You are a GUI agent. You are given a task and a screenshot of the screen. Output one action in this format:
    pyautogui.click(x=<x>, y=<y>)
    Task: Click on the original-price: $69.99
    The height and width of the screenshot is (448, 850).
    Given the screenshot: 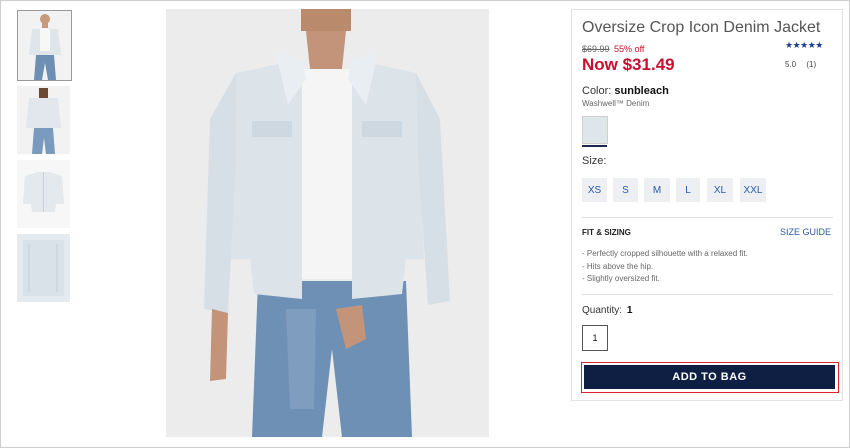 What is the action you would take?
    pyautogui.click(x=596, y=49)
    